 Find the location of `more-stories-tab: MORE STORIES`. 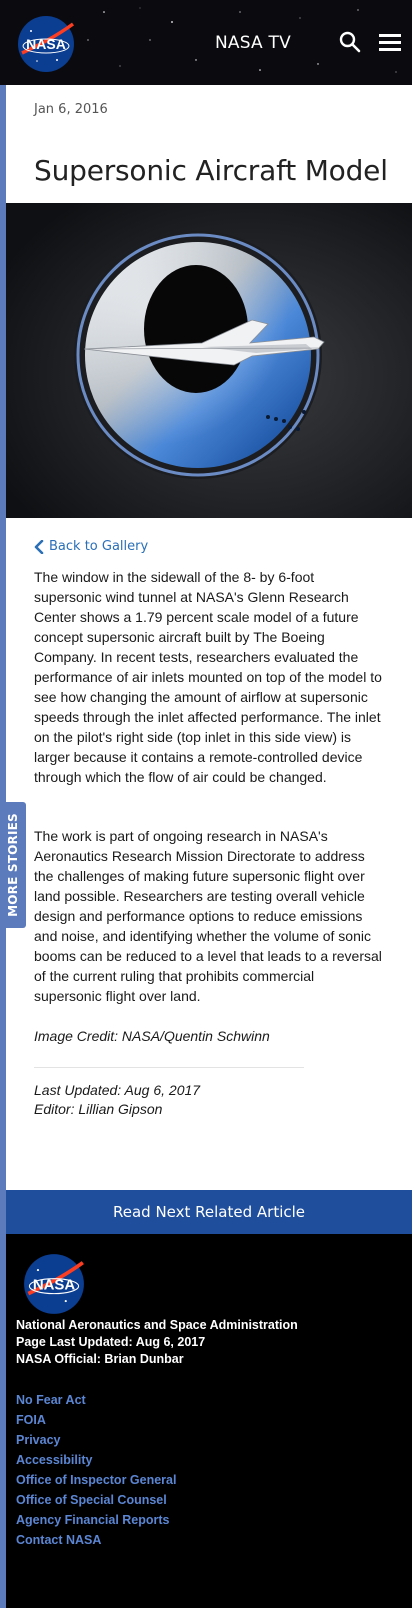

more-stories-tab: MORE STORIES is located at coordinates (13, 865).